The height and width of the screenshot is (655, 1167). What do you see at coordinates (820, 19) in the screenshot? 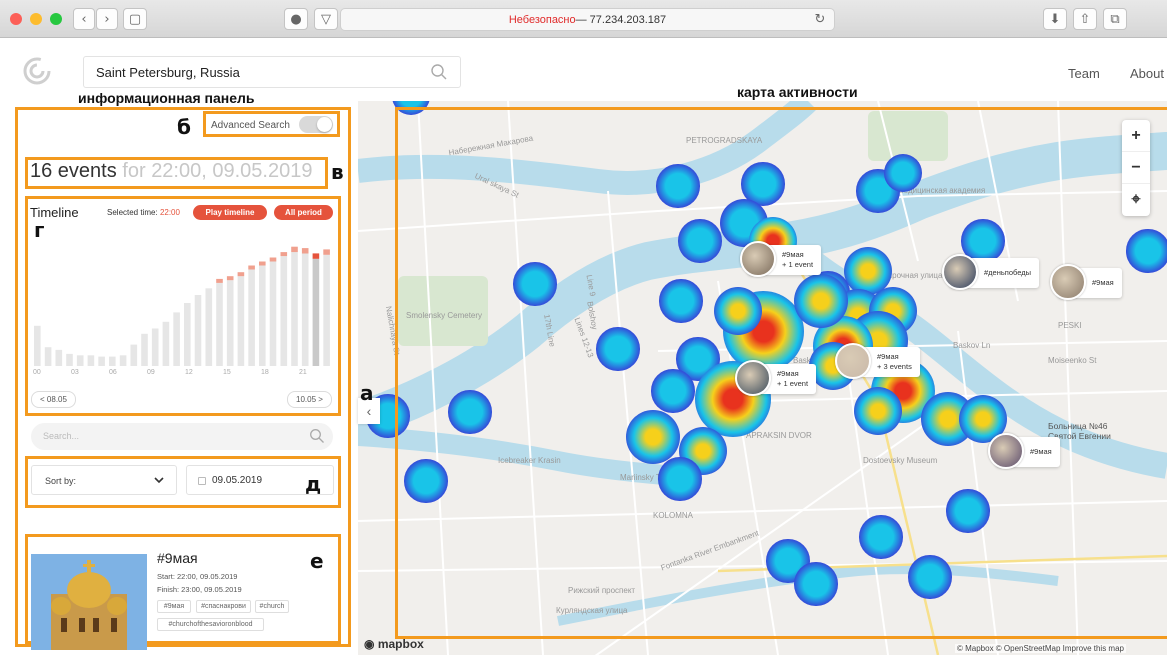
I see `reload-icon: ↻` at bounding box center [820, 19].